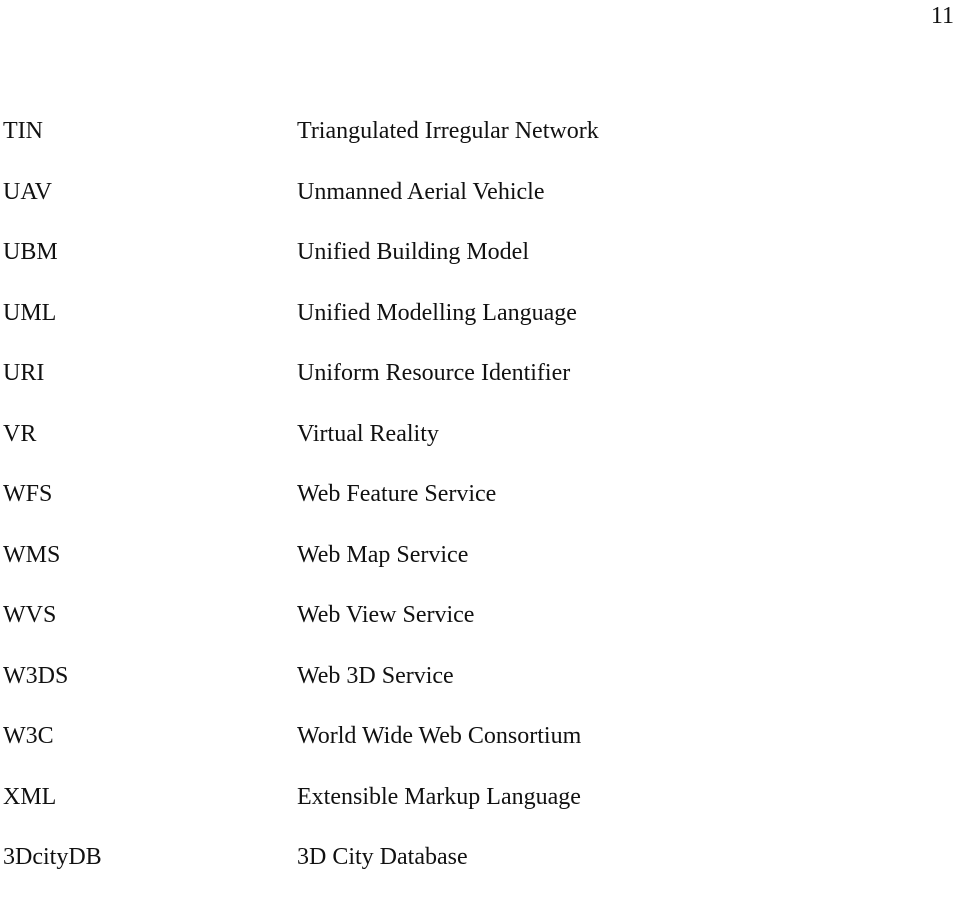 The image size is (960, 903). I want to click on abbreviation-row: WFS Web Feature Service, so click(480, 509).